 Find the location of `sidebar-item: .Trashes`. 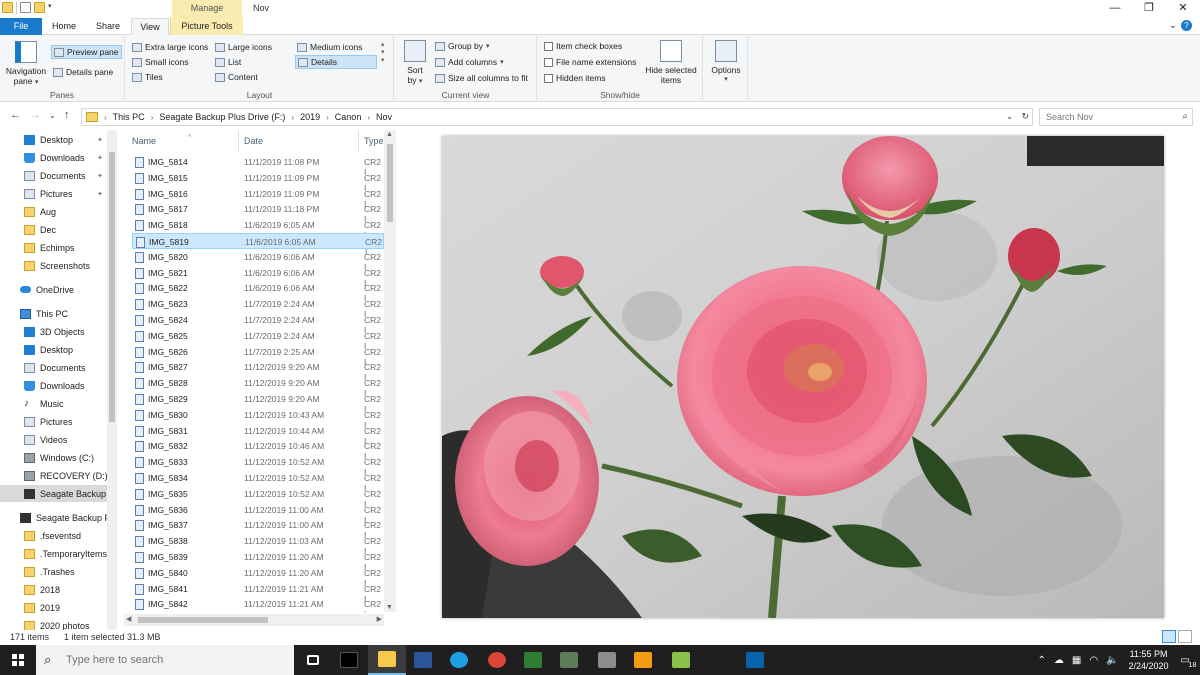

sidebar-item: .Trashes is located at coordinates (53, 571).